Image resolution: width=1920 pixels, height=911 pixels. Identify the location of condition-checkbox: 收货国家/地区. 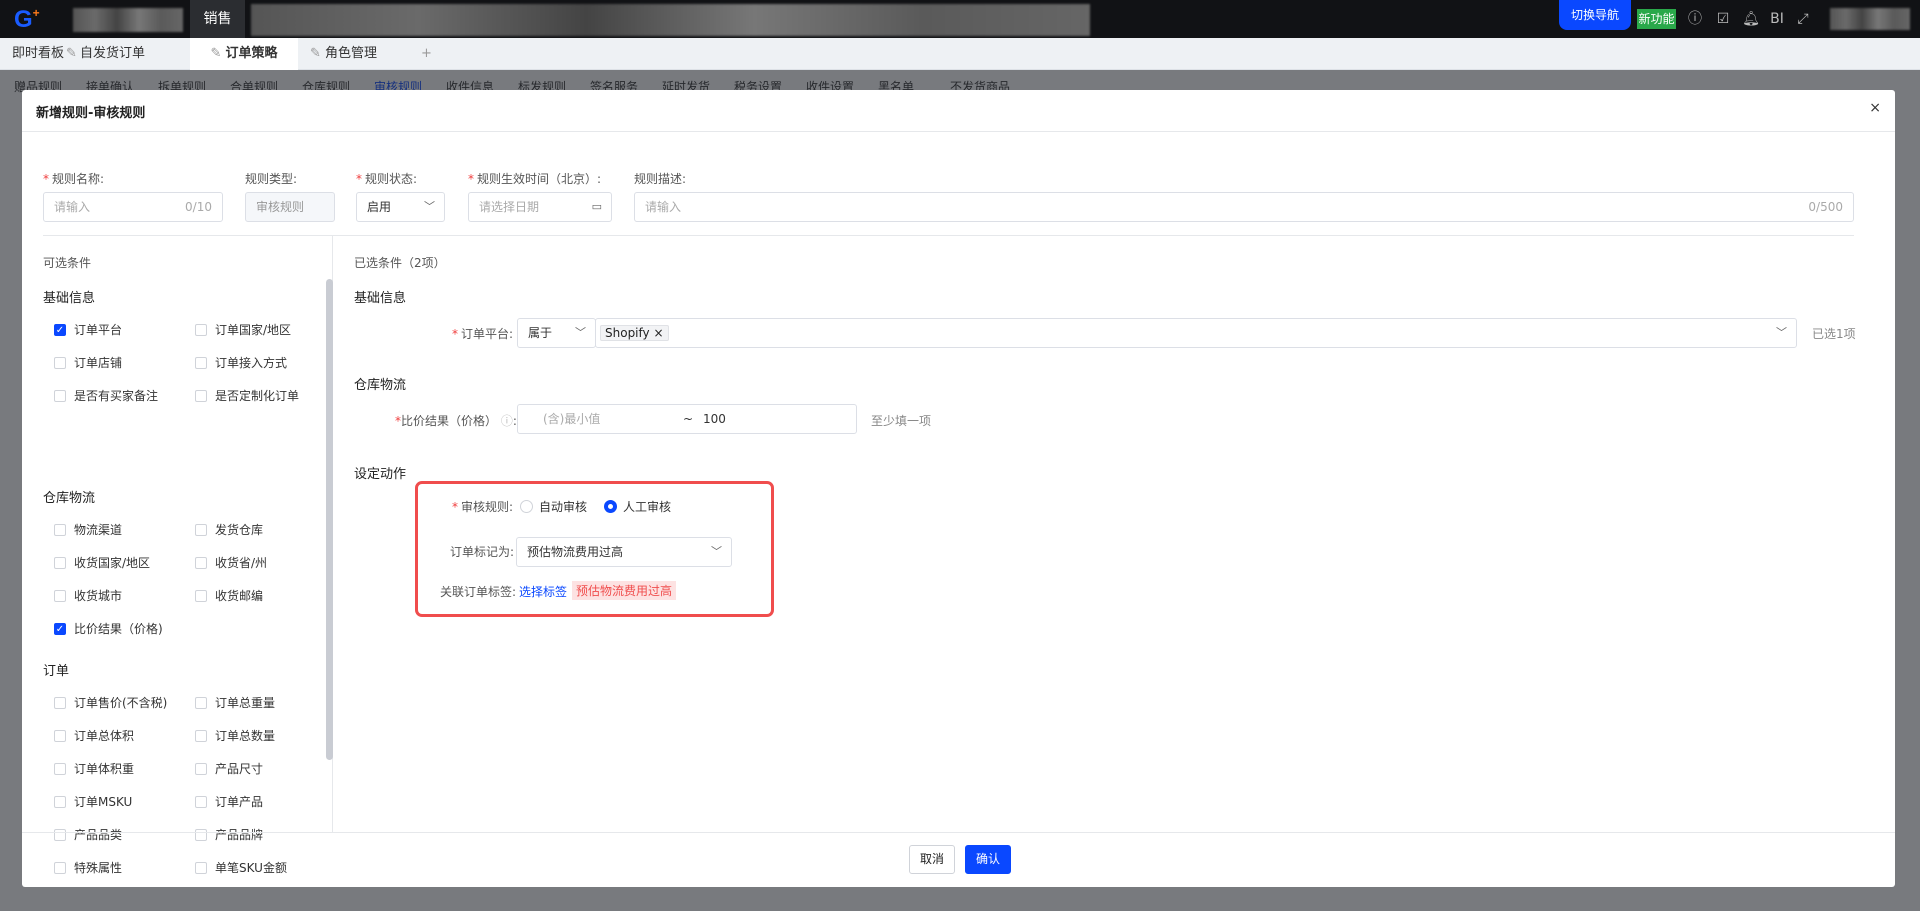
(102, 562).